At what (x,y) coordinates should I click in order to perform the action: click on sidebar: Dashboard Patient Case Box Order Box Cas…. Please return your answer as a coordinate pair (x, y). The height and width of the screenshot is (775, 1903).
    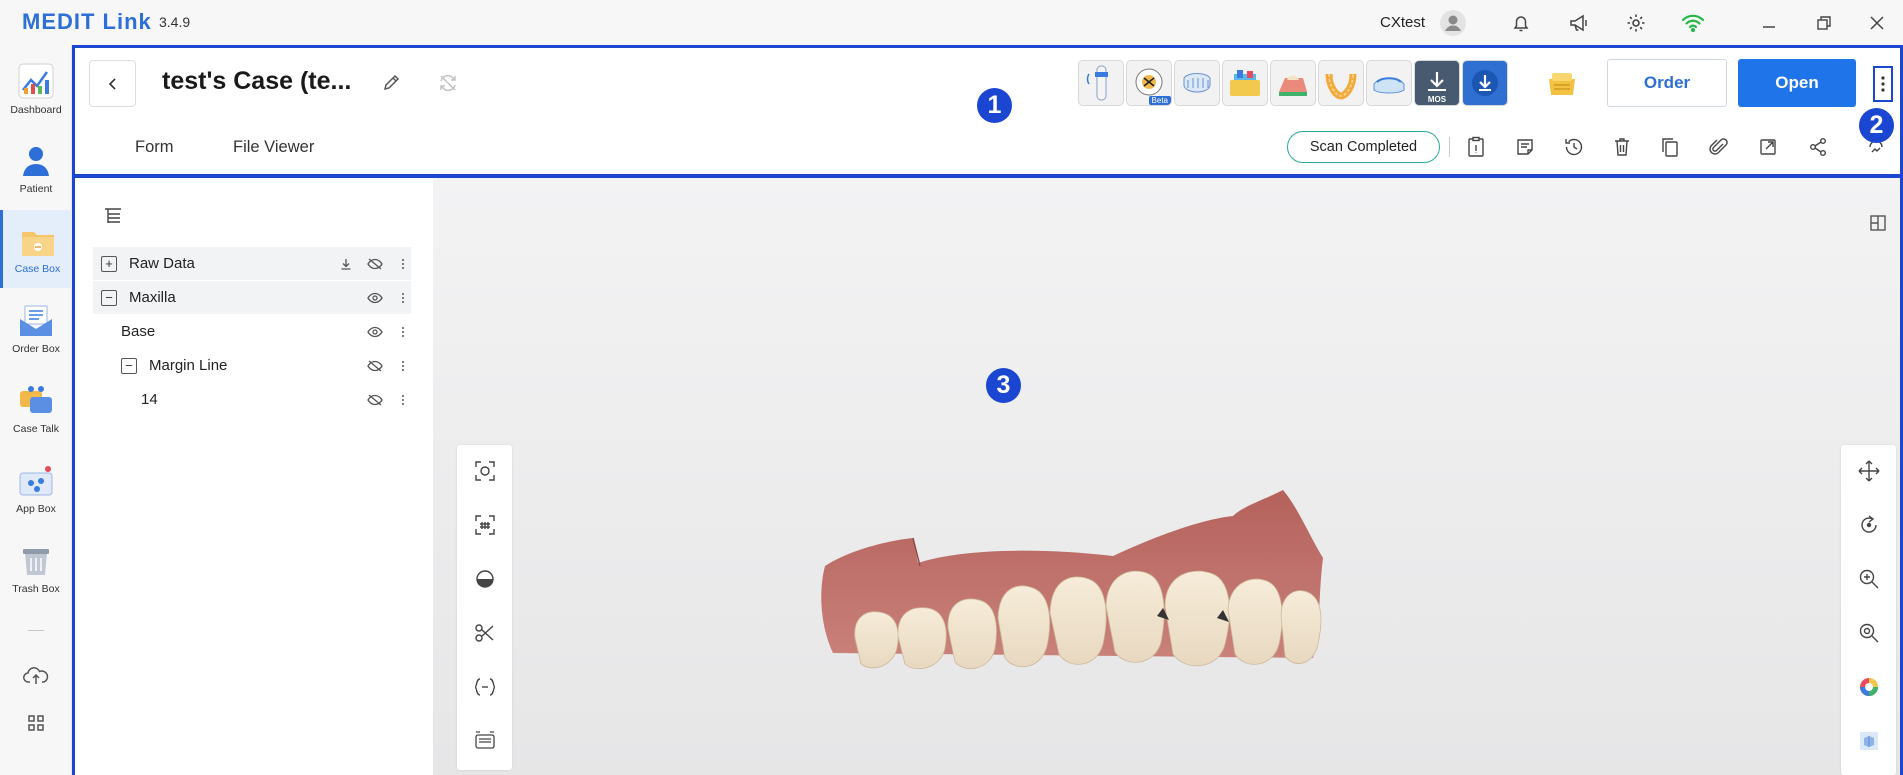
    Looking at the image, I should click on (36, 410).